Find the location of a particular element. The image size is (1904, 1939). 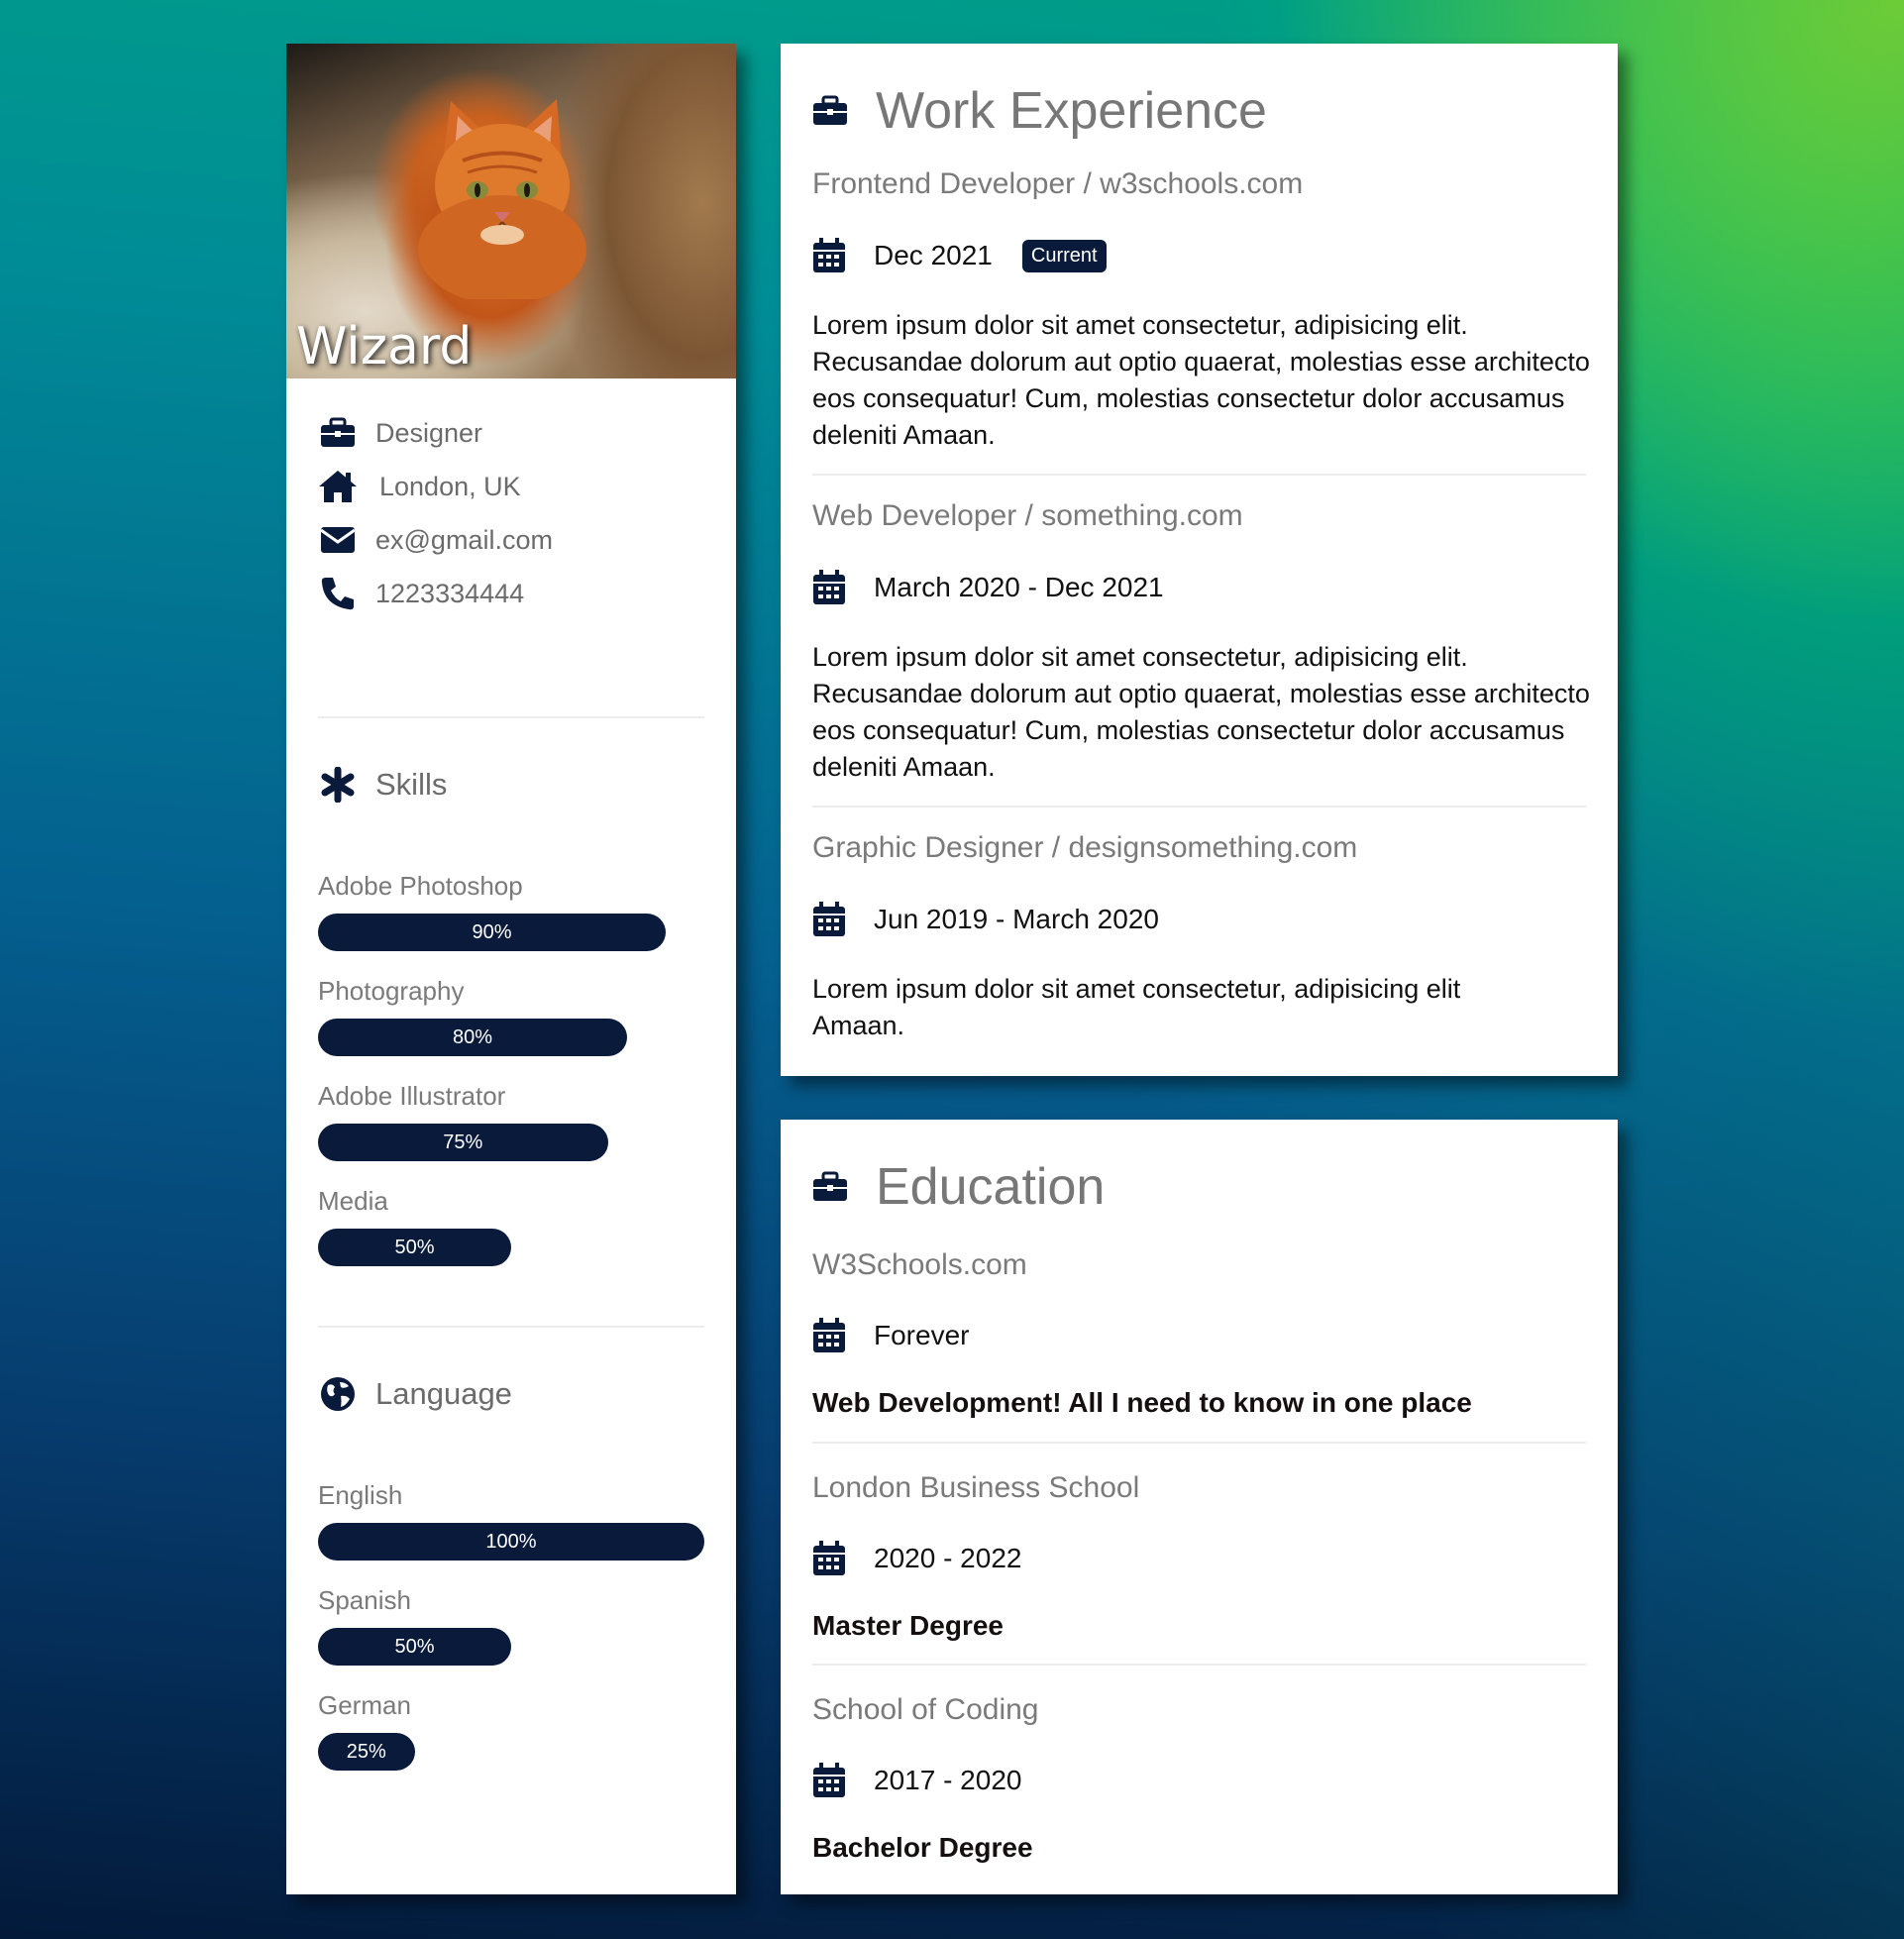

school-entry-title: School of Coding is located at coordinates (925, 1710).